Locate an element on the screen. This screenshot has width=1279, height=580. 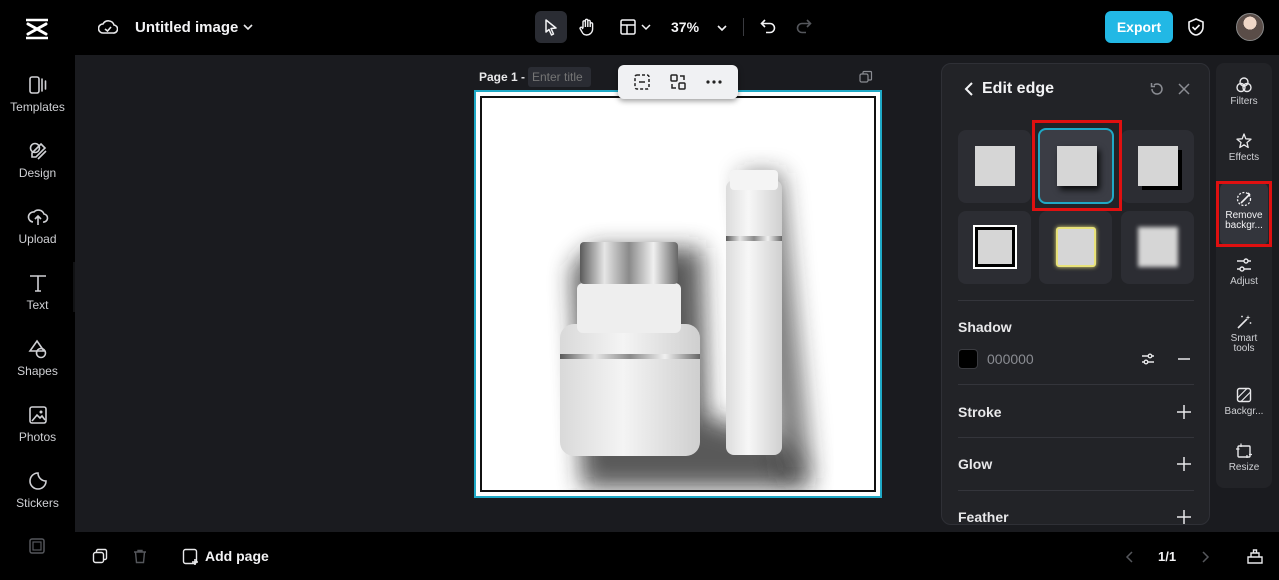
nav-photos: Photos is located at coordinates (37, 424).